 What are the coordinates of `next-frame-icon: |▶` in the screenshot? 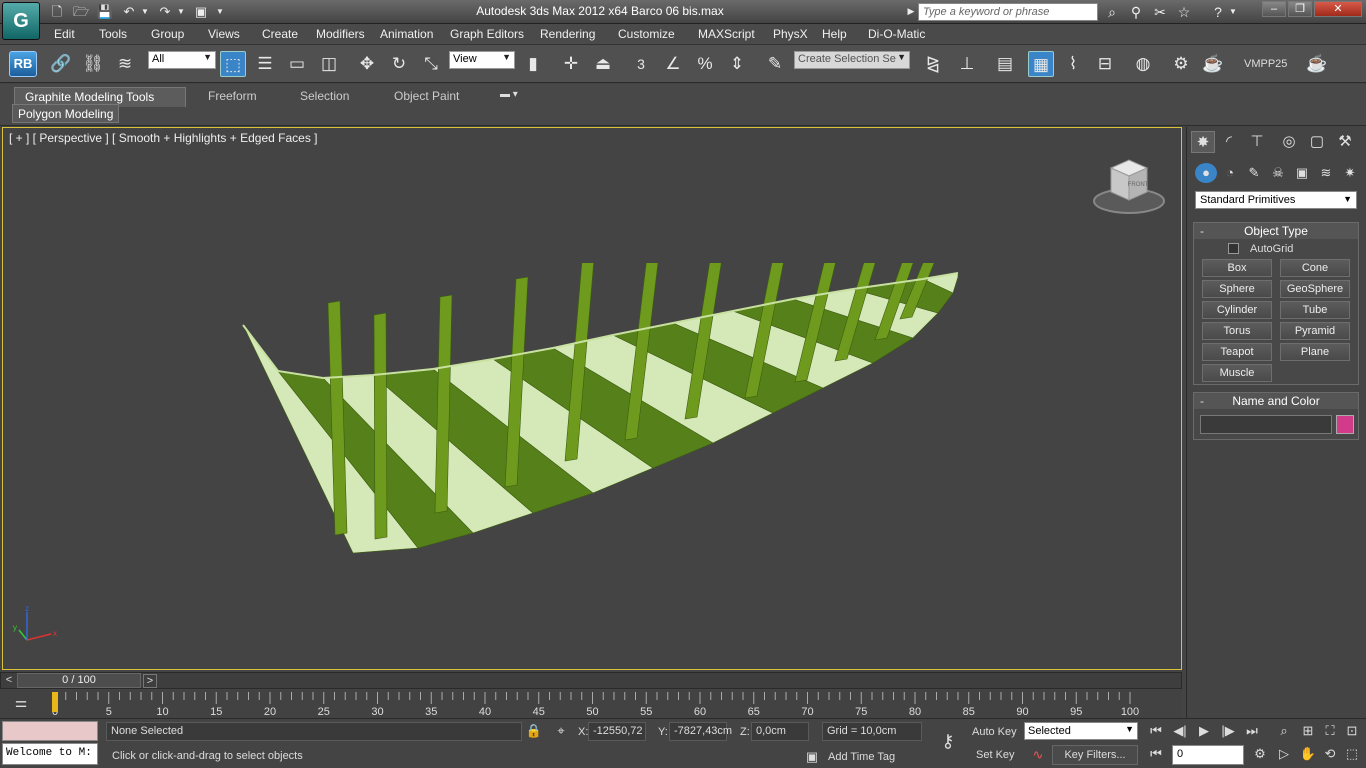 It's located at (1228, 731).